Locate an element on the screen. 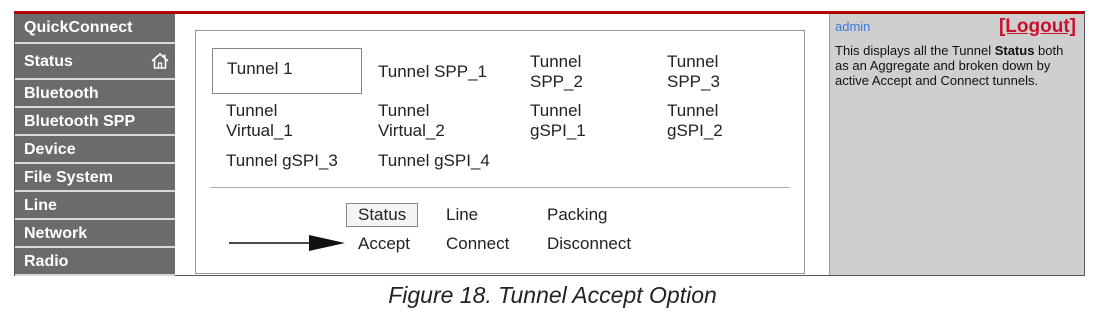 The height and width of the screenshot is (333, 1105). sidebar-item-file-system: File System is located at coordinates (95, 178).